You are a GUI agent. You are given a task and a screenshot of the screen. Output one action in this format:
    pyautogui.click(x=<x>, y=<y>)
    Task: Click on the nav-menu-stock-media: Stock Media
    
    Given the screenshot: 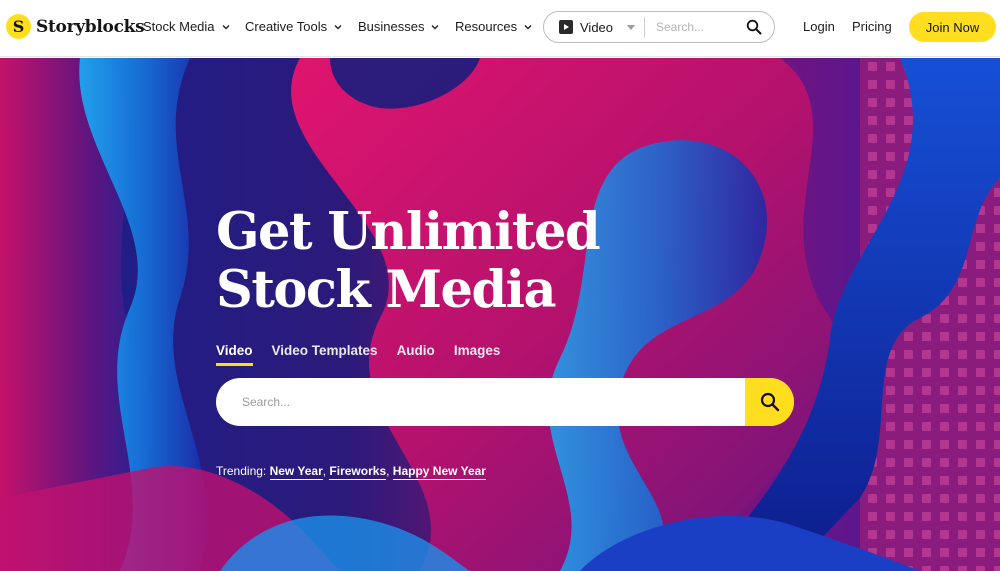 What is the action you would take?
    pyautogui.click(x=187, y=26)
    